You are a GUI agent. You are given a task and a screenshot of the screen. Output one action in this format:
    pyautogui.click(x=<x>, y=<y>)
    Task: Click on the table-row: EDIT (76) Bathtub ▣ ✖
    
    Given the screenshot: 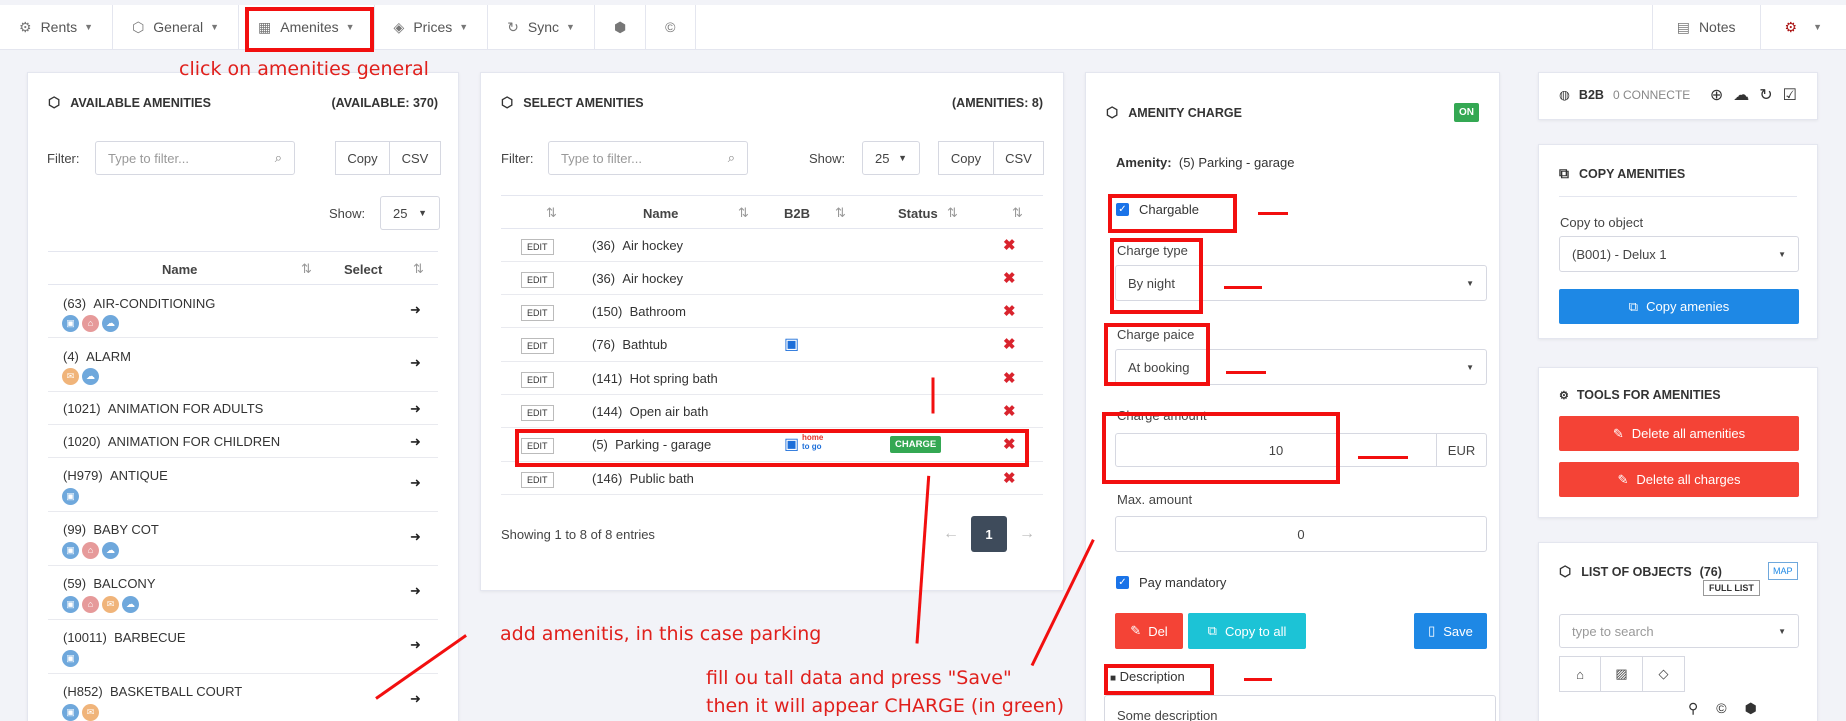 What is the action you would take?
    pyautogui.click(x=772, y=345)
    